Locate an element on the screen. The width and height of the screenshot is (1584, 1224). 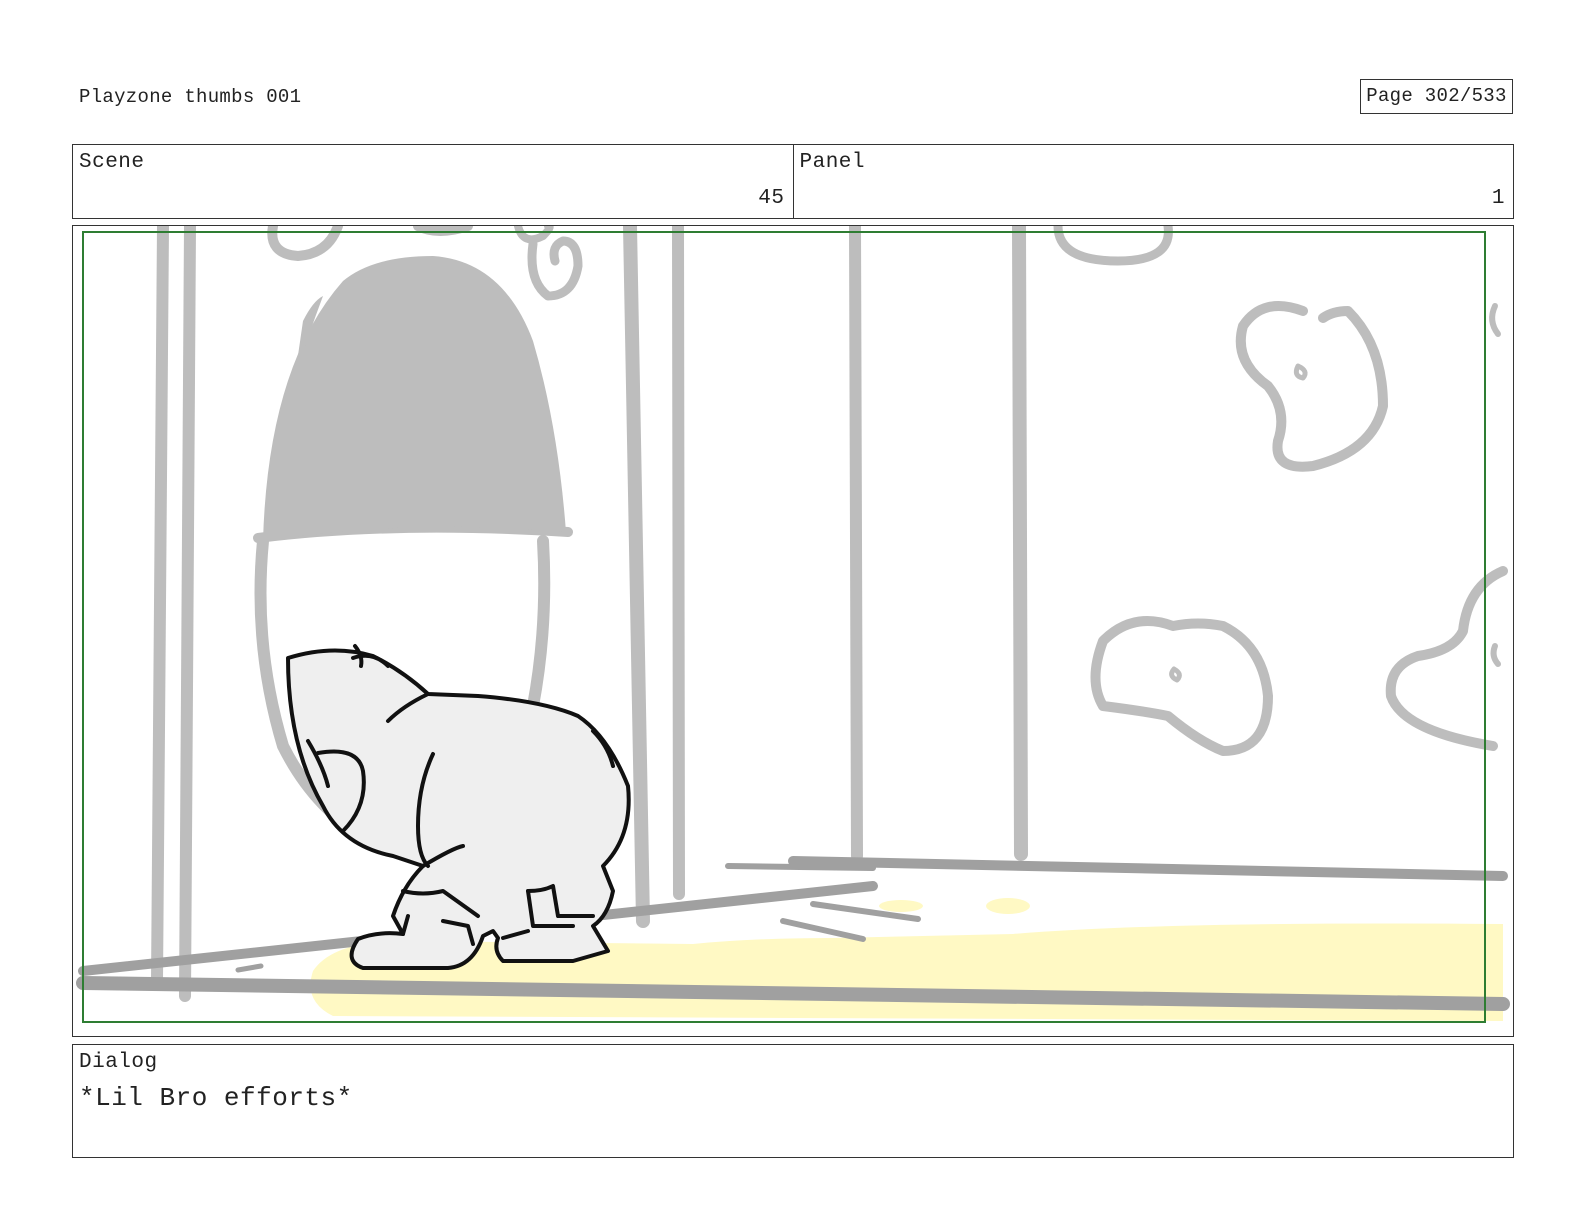
document-title: Playzone thumbs 001 is located at coordinates (190, 97).